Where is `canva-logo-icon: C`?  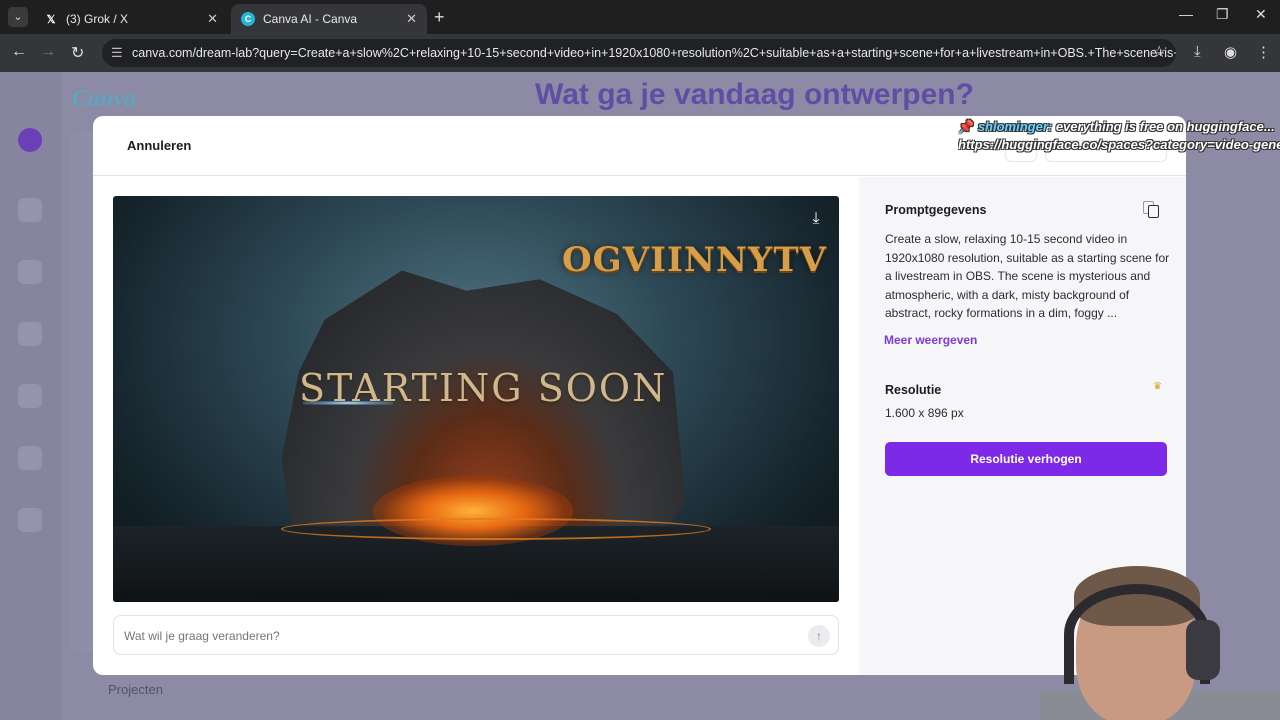 canva-logo-icon: C is located at coordinates (248, 19).